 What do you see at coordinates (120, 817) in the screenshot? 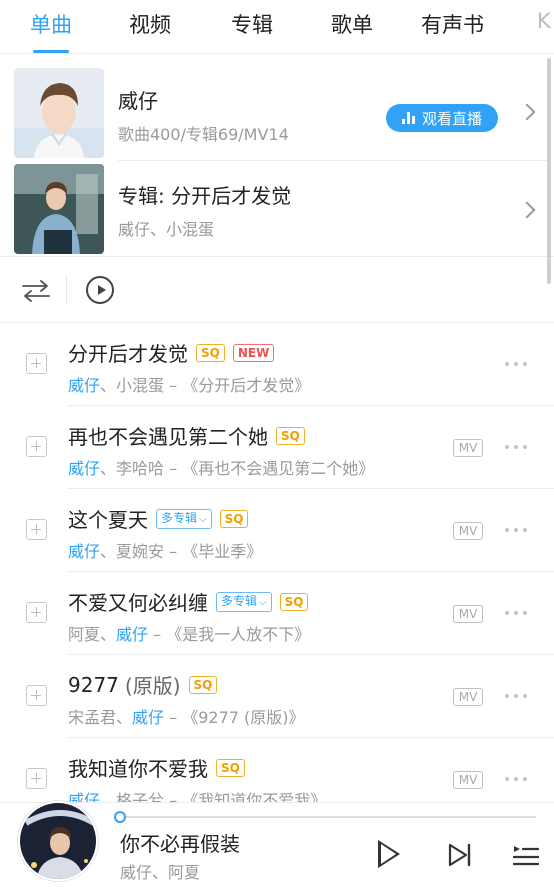
I see `progress-knob` at bounding box center [120, 817].